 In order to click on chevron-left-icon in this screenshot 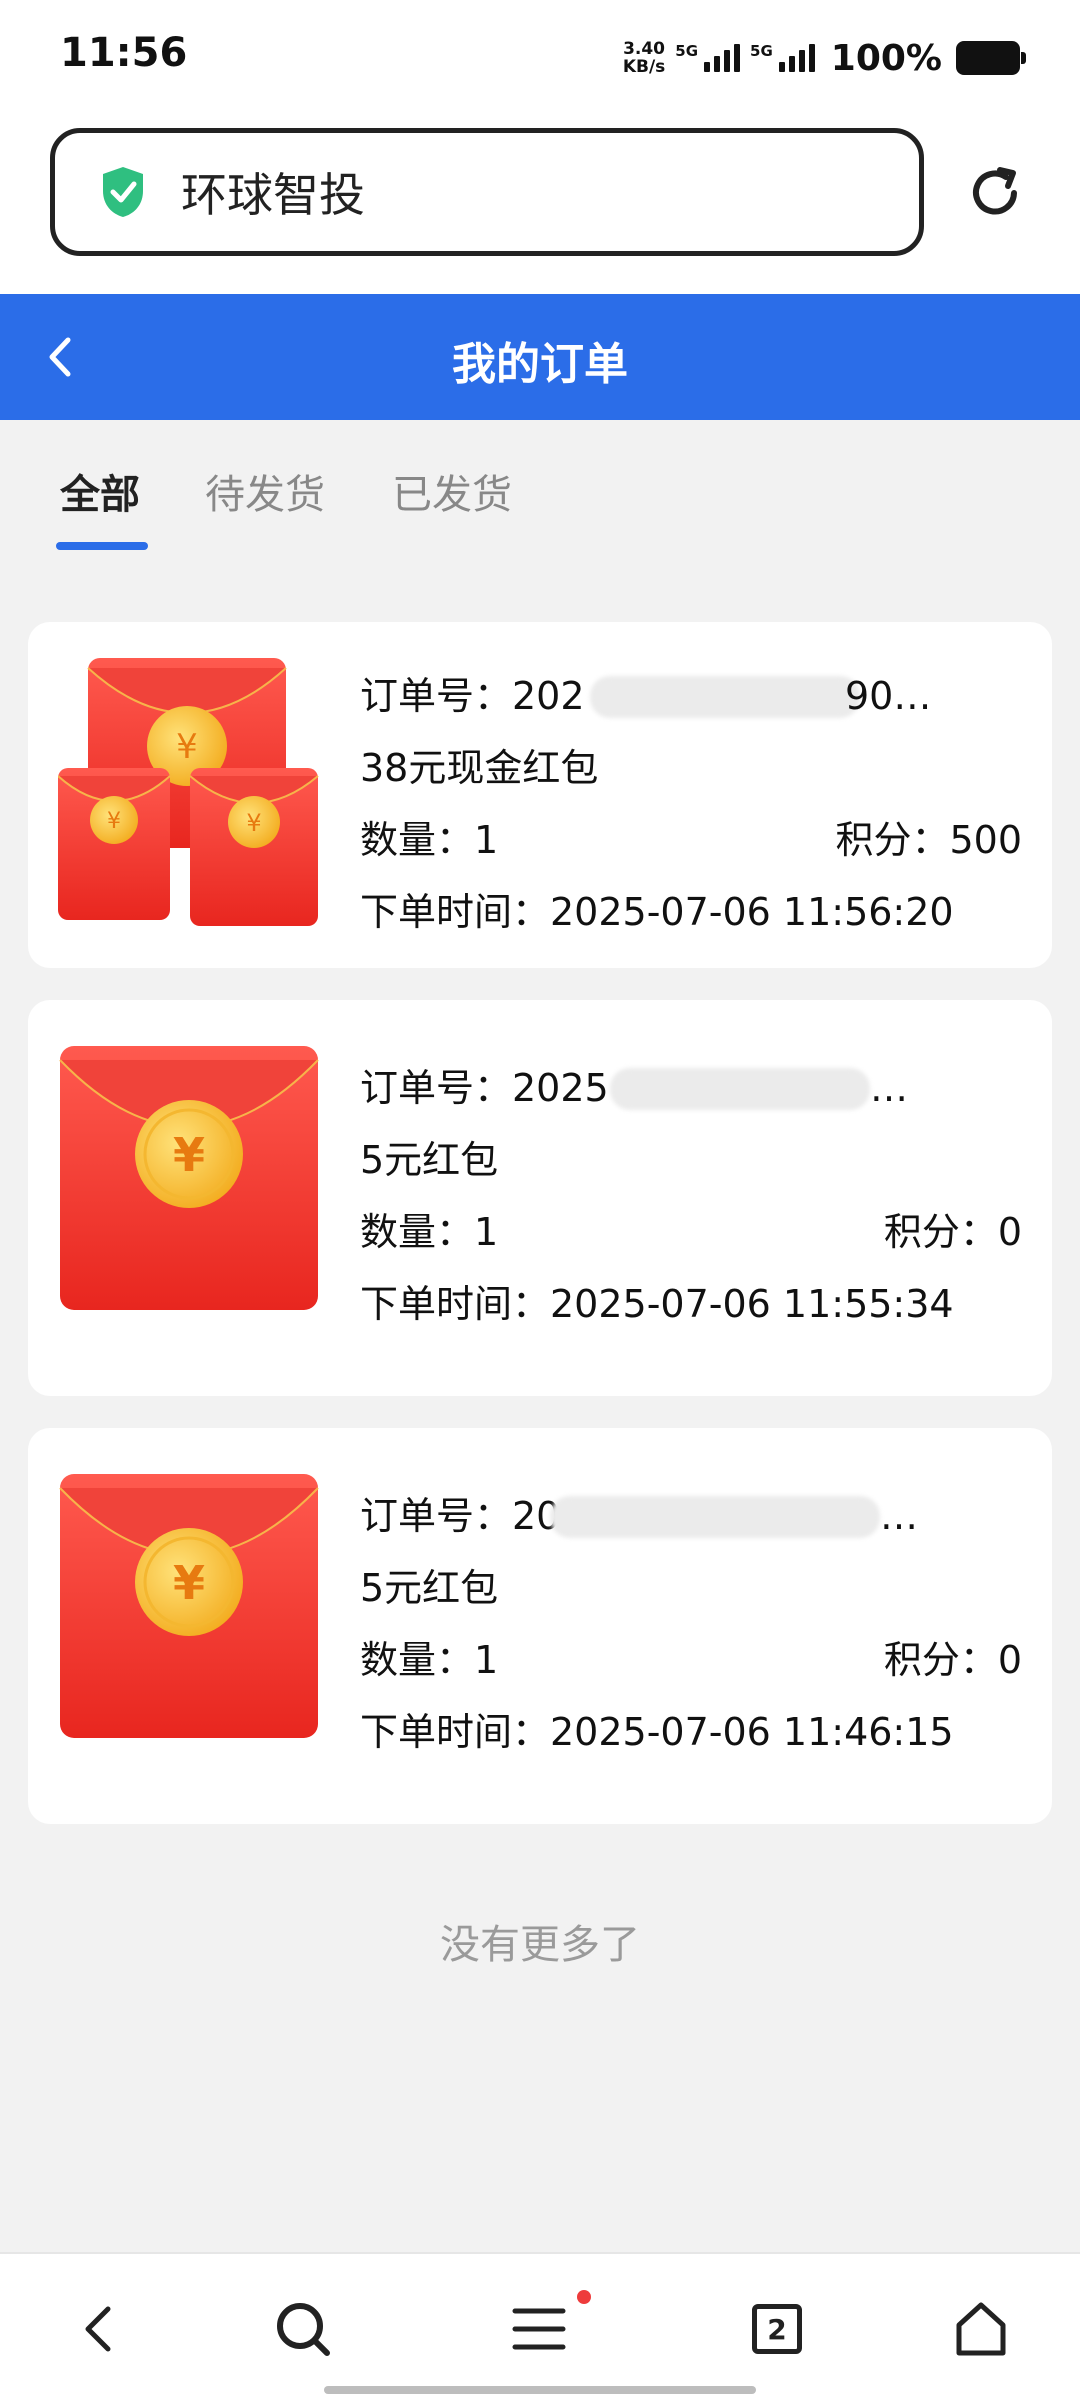, I will do `click(98, 2329)`.